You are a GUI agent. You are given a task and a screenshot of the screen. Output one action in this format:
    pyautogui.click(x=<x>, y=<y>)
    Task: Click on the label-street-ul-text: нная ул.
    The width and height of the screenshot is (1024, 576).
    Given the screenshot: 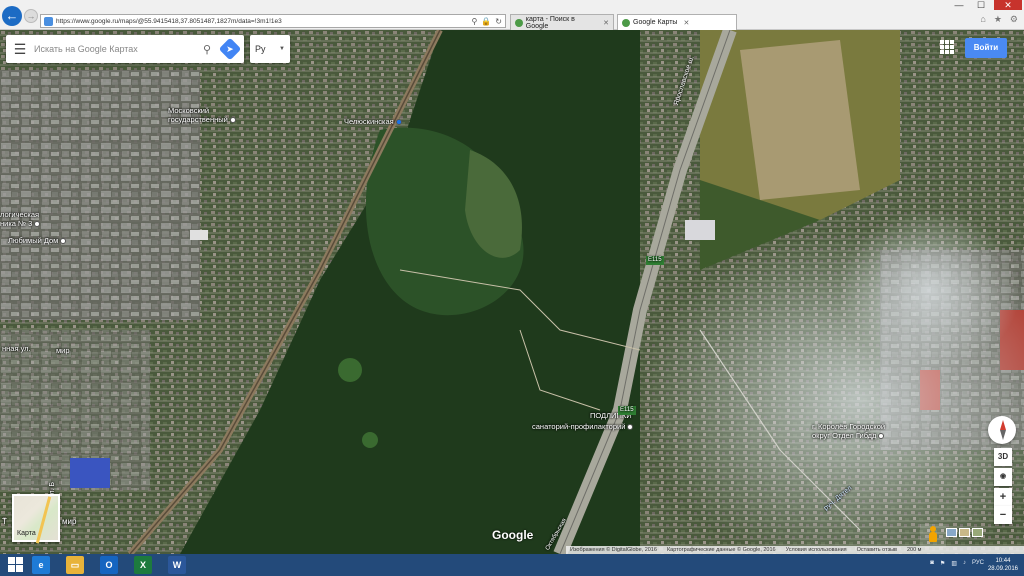 What is the action you would take?
    pyautogui.click(x=16, y=348)
    